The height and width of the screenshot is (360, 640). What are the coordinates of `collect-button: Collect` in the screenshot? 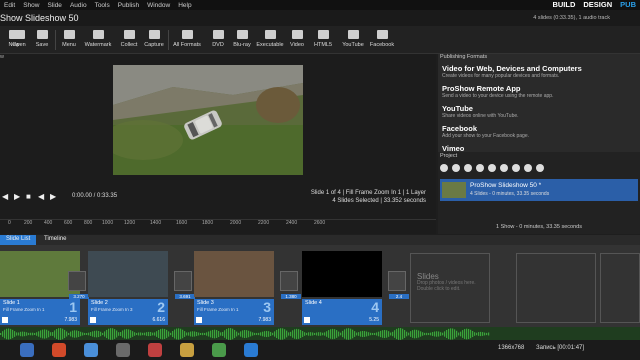 It's located at (129, 38).